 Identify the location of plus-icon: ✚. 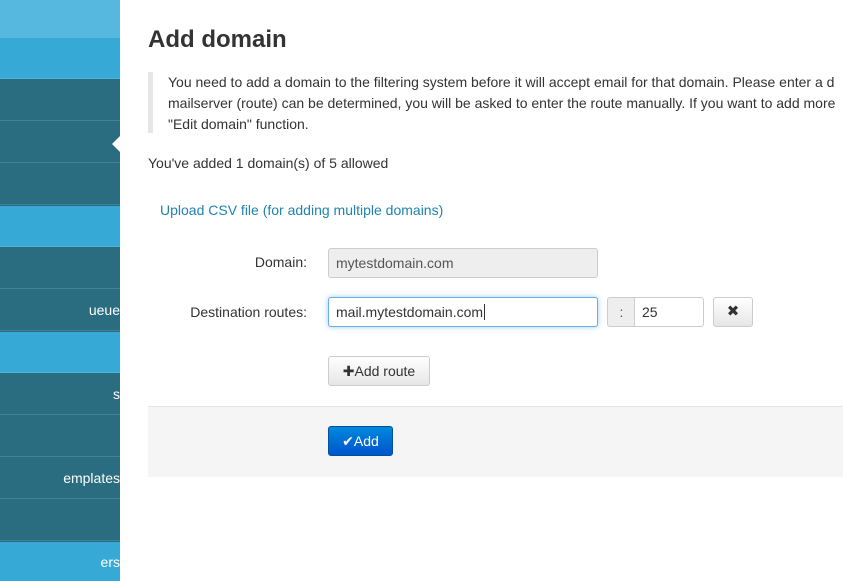
(348, 371).